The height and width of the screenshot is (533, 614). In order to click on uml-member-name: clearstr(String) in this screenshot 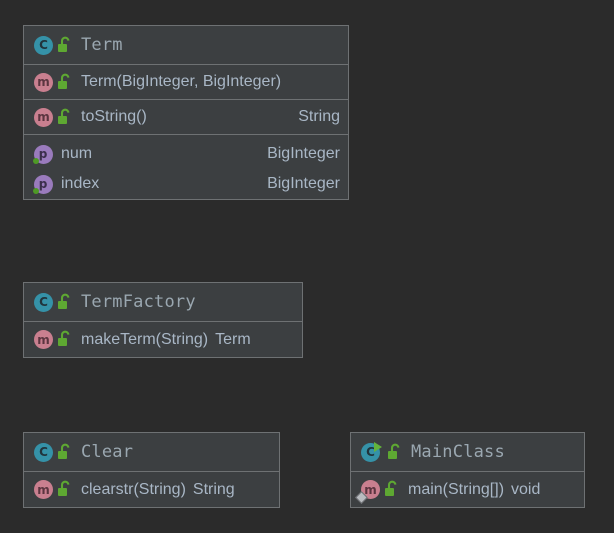, I will do `click(133, 489)`.